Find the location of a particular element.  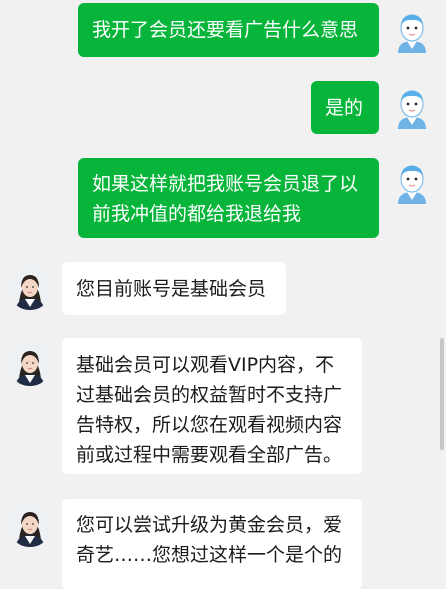

user-message-bubble: 我开了会员还要看广告什么意思 is located at coordinates (228, 30).